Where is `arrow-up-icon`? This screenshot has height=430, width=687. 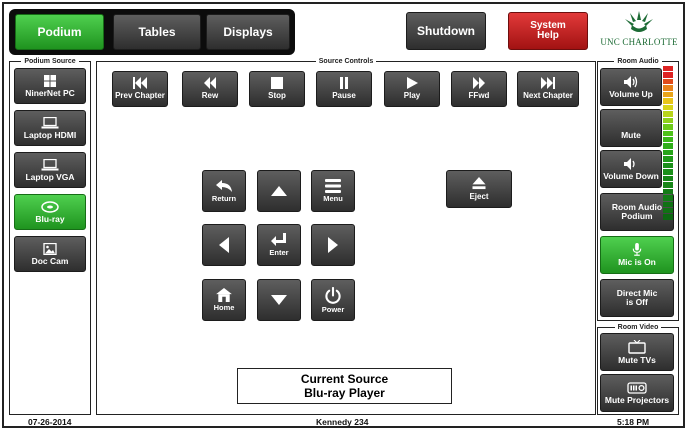 arrow-up-icon is located at coordinates (279, 191).